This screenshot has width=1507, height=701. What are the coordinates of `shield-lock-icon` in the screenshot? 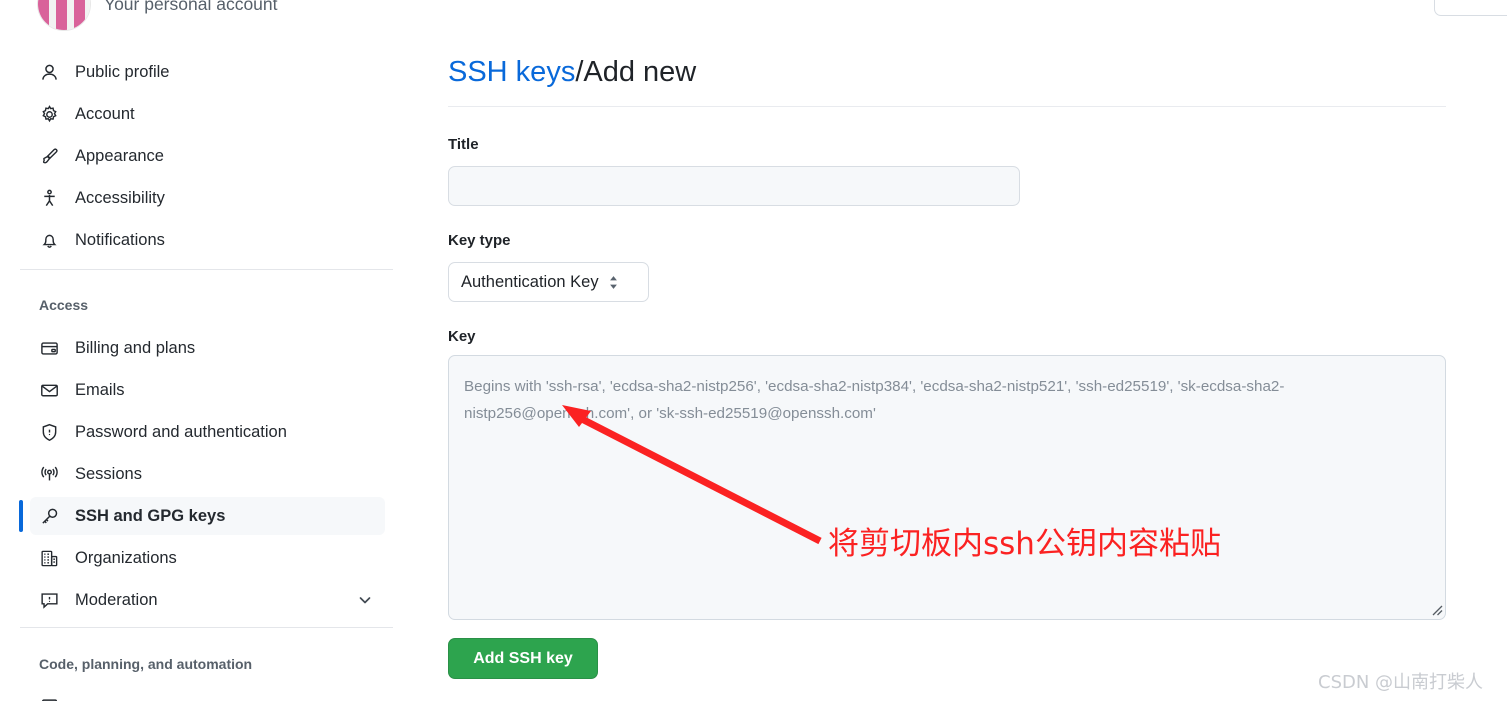 It's located at (49, 432).